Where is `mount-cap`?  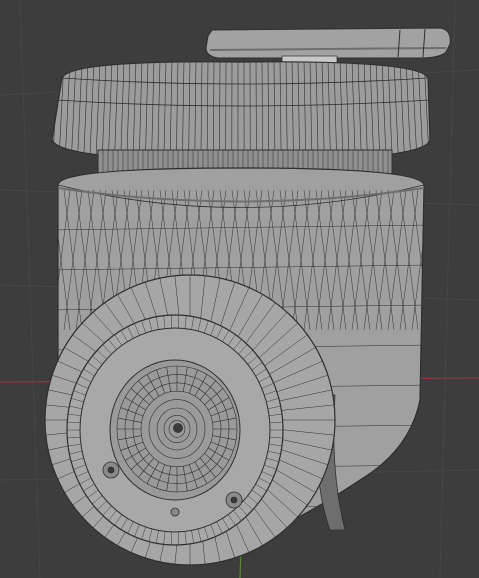 mount-cap is located at coordinates (240, 112).